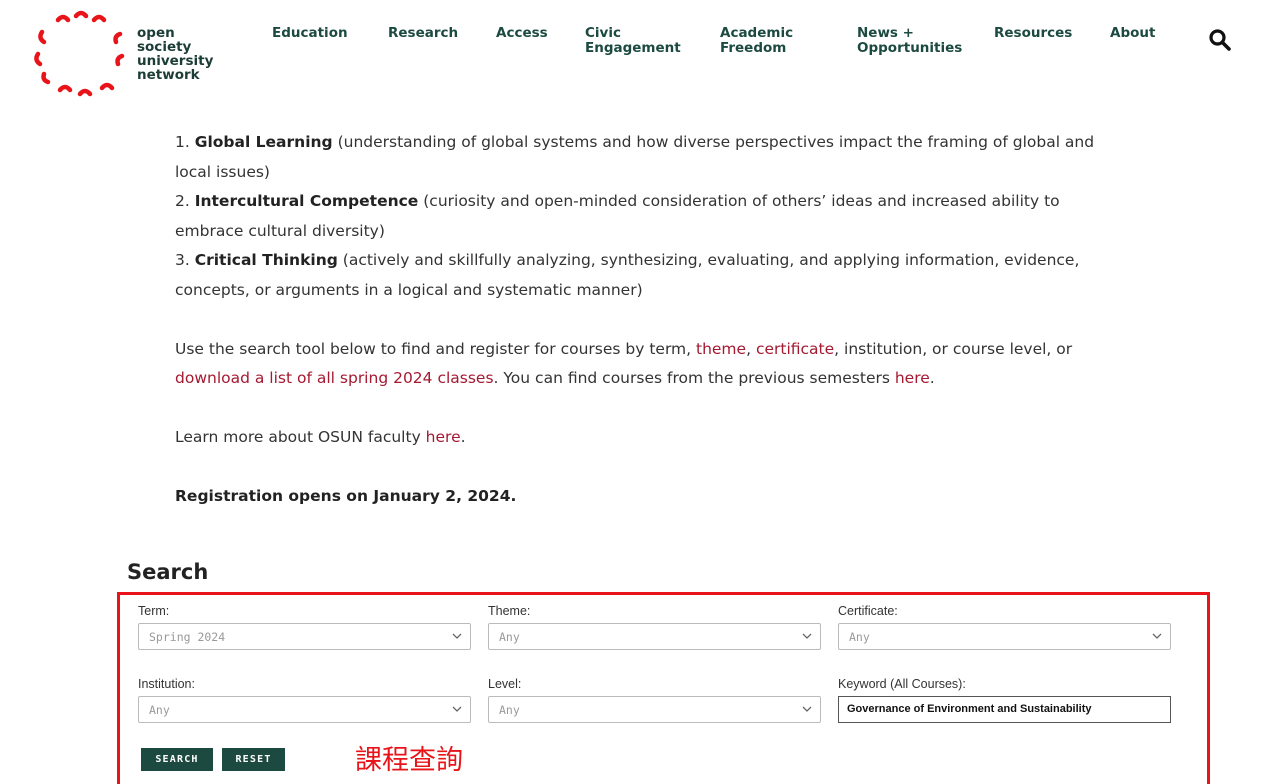 The width and height of the screenshot is (1267, 784). What do you see at coordinates (280, 230) in the screenshot?
I see `list-item-continued: embrace cultural diversity)` at bounding box center [280, 230].